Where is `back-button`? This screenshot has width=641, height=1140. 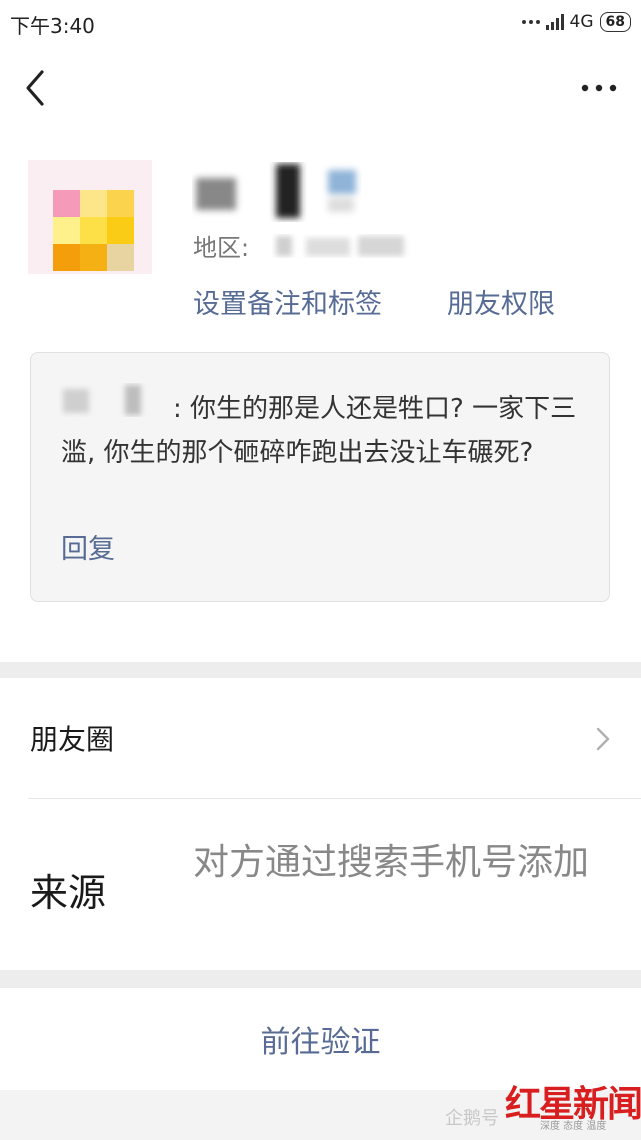 back-button is located at coordinates (38, 88).